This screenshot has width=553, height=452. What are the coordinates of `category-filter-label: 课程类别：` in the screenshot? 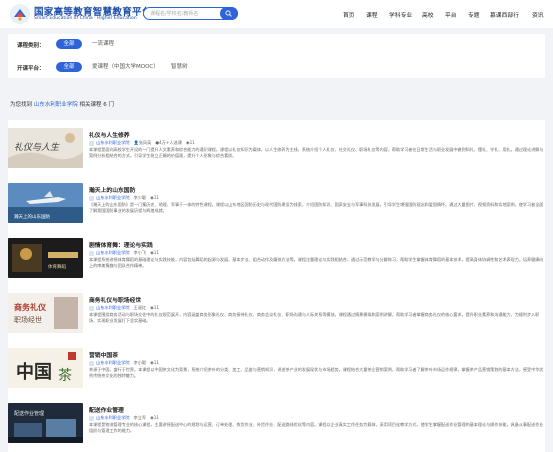 It's located at (31, 46).